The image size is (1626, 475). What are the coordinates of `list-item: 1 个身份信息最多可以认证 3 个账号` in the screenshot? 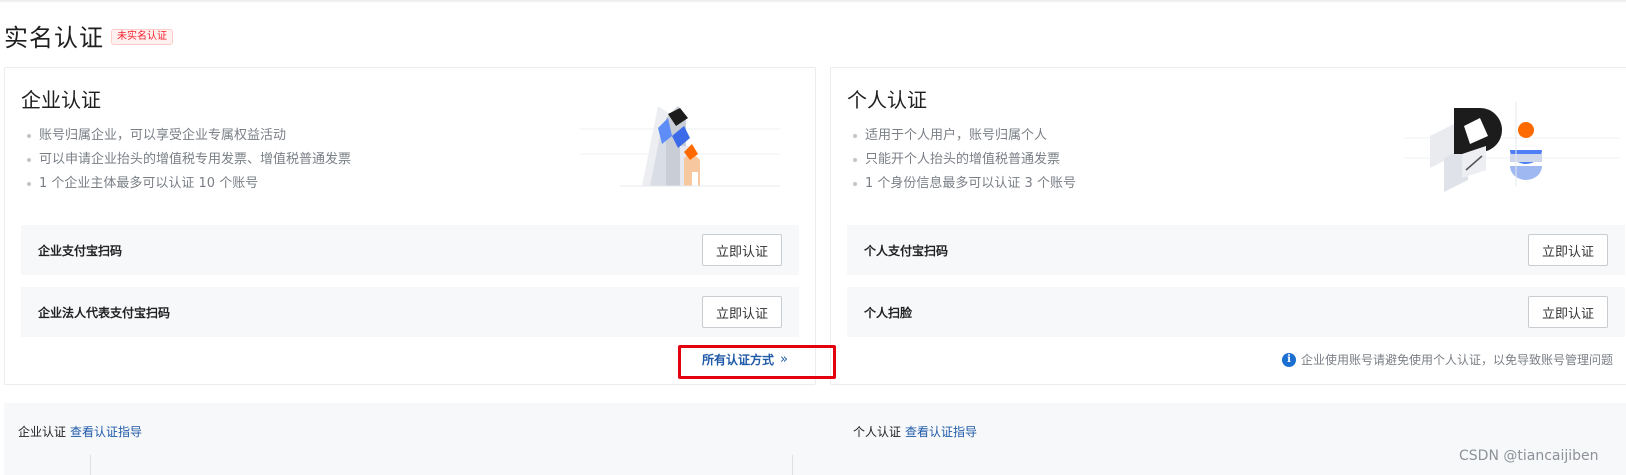 It's located at (964, 184).